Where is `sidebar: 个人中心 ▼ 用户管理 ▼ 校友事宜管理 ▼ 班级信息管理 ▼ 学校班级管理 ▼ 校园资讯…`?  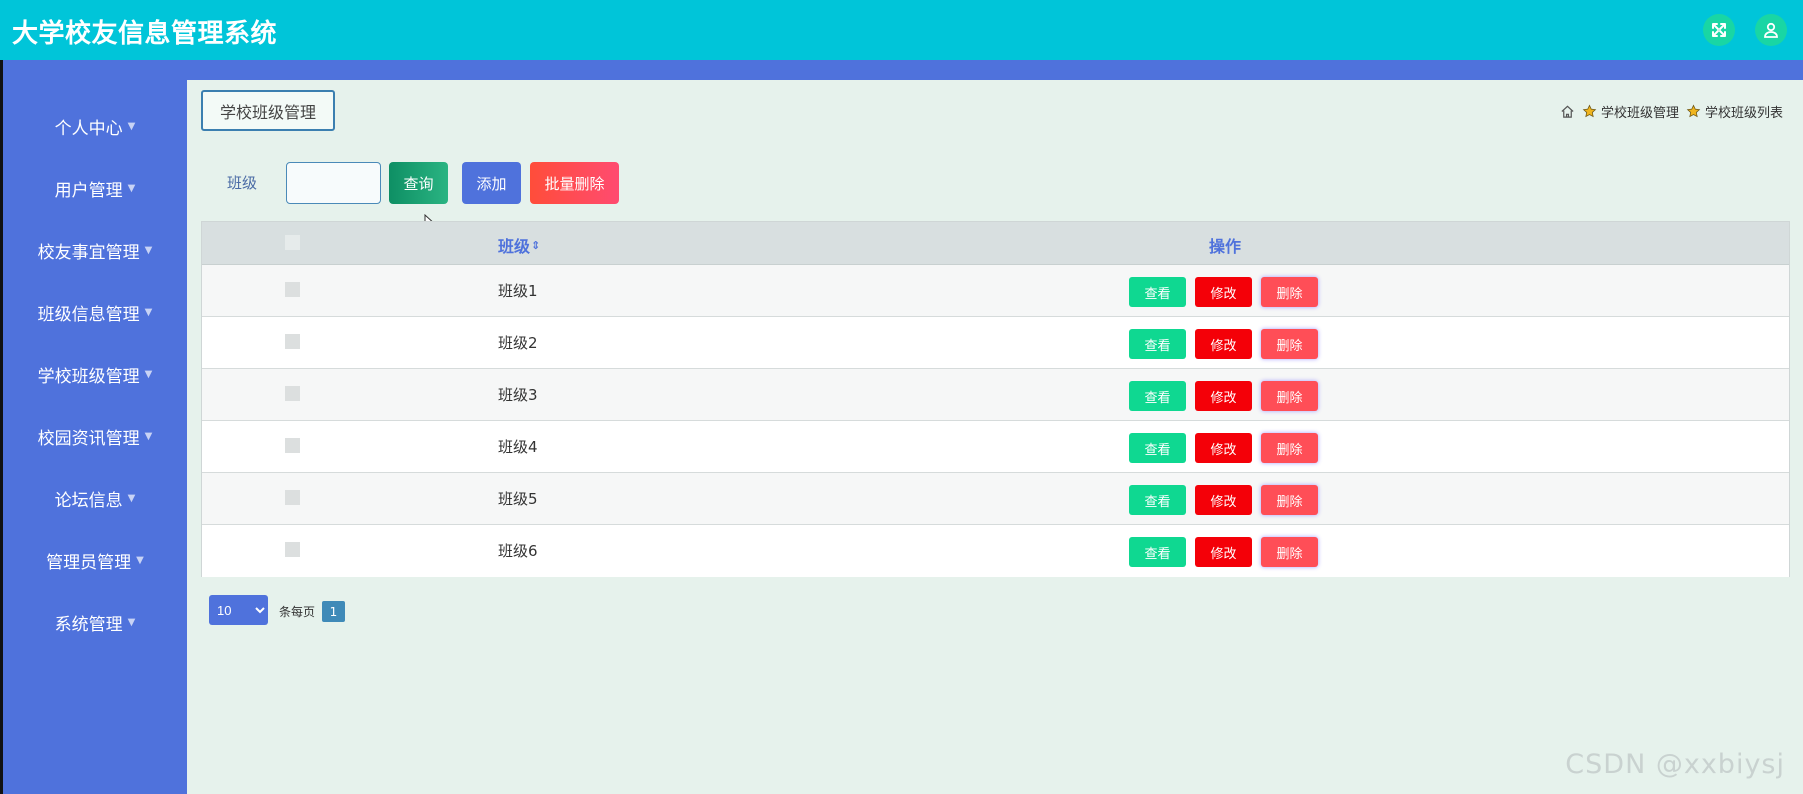 sidebar: 个人中心 ▼ 用户管理 ▼ 校友事宜管理 ▼ 班级信息管理 ▼ 学校班级管理 ▼ 校园资讯… is located at coordinates (95, 437).